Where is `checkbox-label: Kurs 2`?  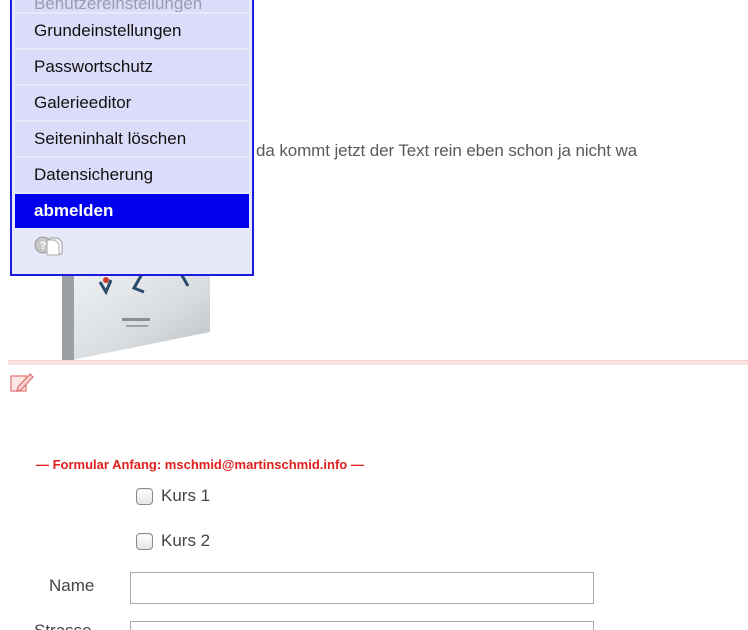
checkbox-label: Kurs 2 is located at coordinates (186, 540).